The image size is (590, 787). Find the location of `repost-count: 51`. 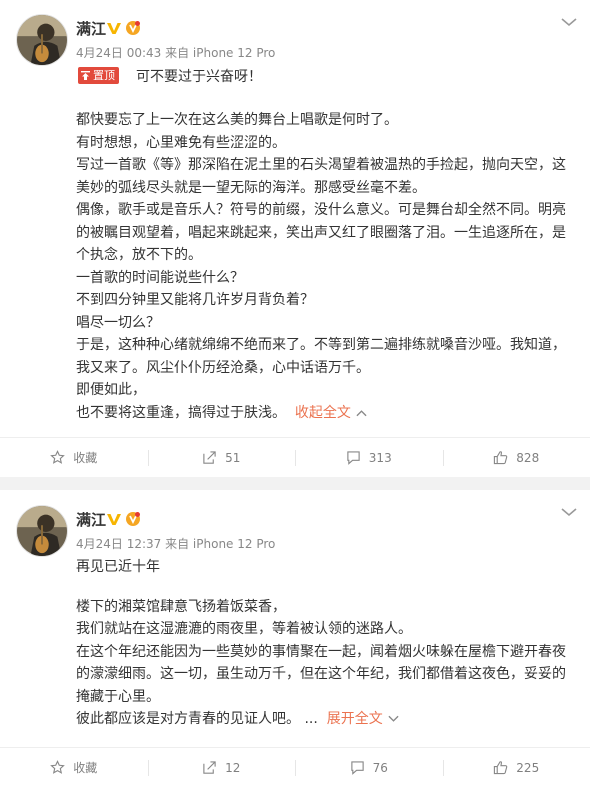

repost-count: 51 is located at coordinates (233, 457).